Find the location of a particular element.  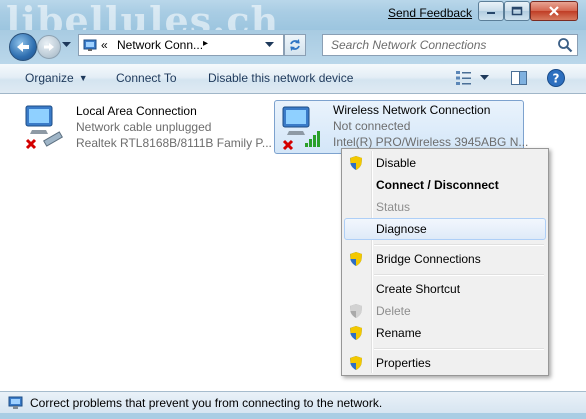

menu-item-create-shortcut: Create Shortcut is located at coordinates (445, 289).